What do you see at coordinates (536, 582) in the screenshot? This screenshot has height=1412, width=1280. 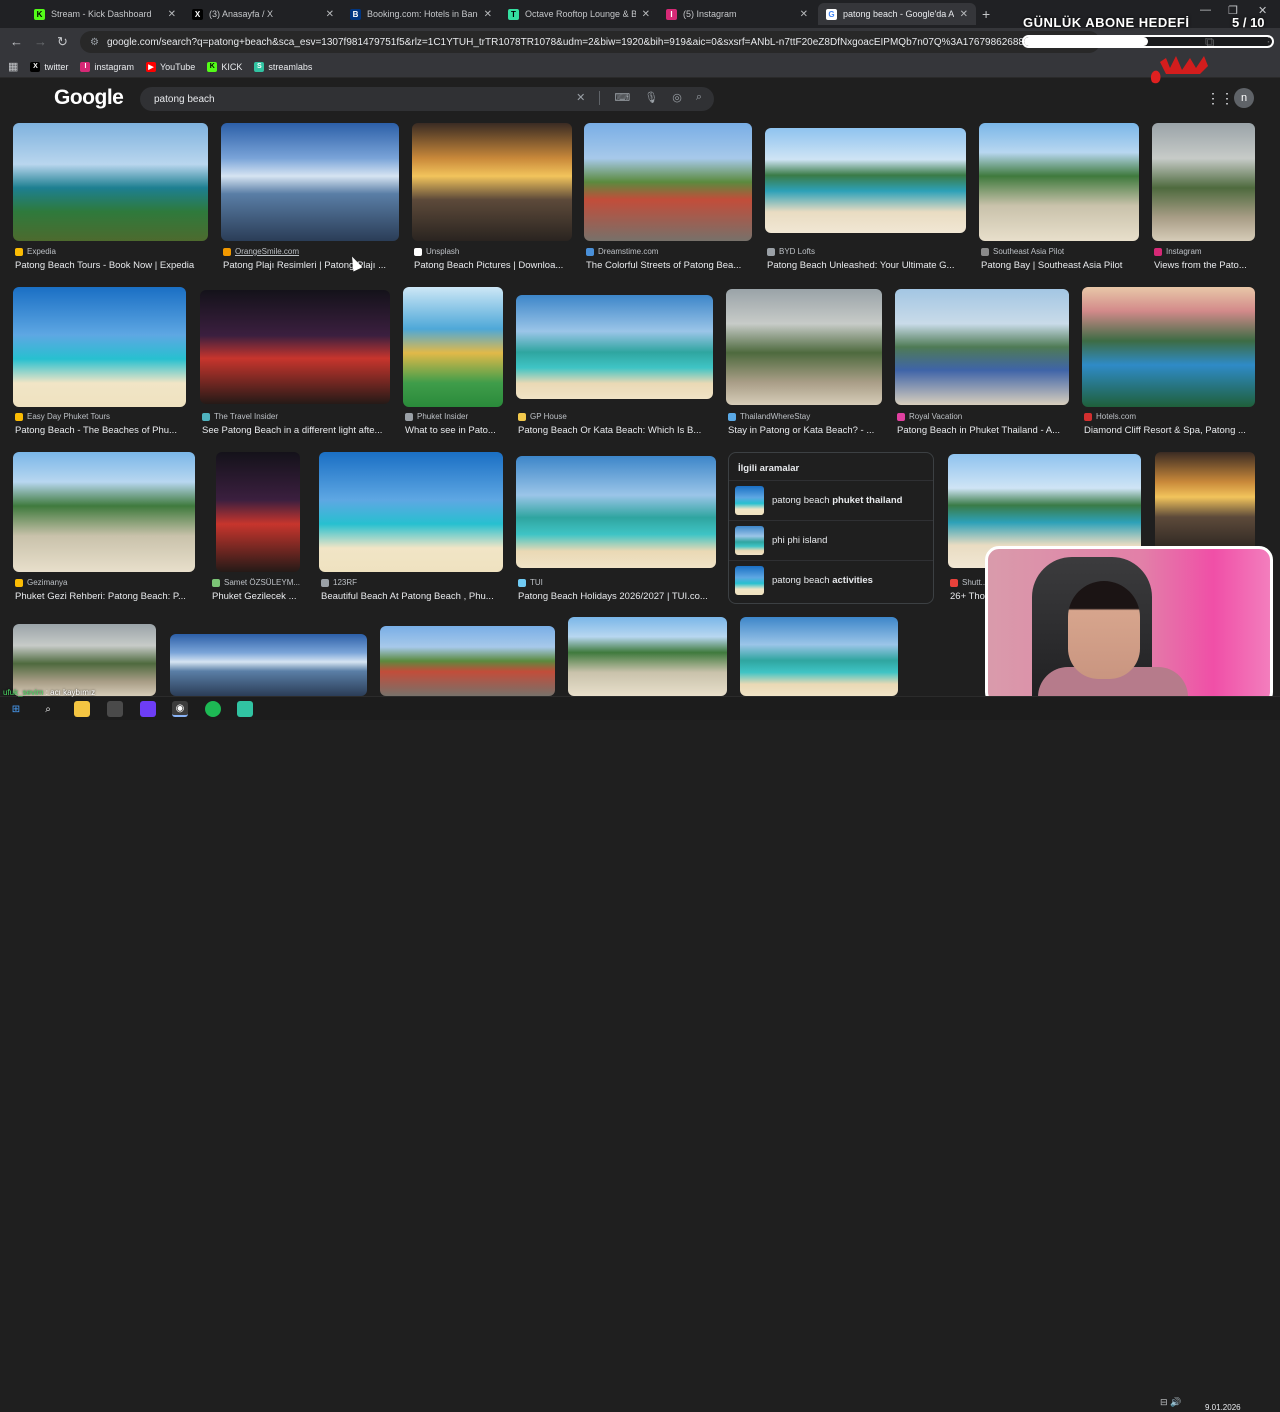 I see `result-source: TUI` at bounding box center [536, 582].